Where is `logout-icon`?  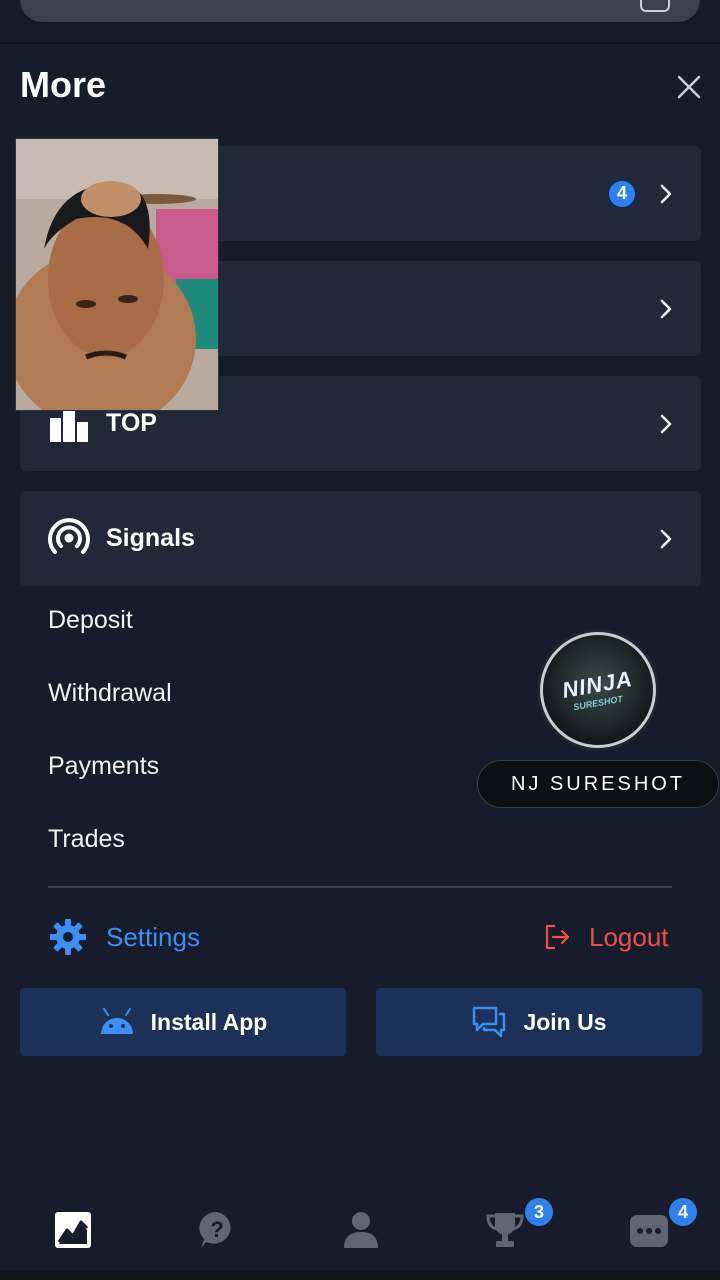 logout-icon is located at coordinates (557, 937).